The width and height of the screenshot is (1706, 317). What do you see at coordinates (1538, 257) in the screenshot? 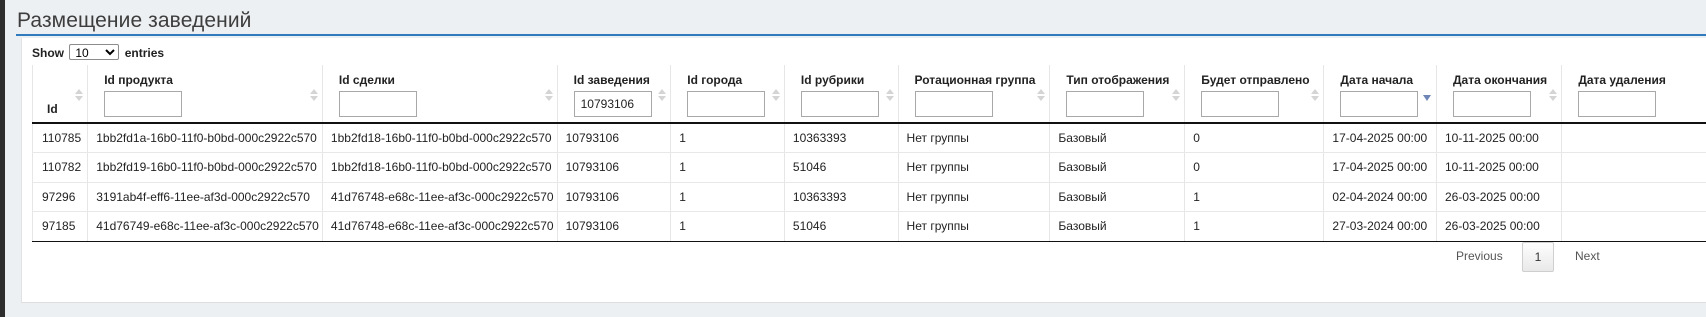
I see `page-1-button: 1` at bounding box center [1538, 257].